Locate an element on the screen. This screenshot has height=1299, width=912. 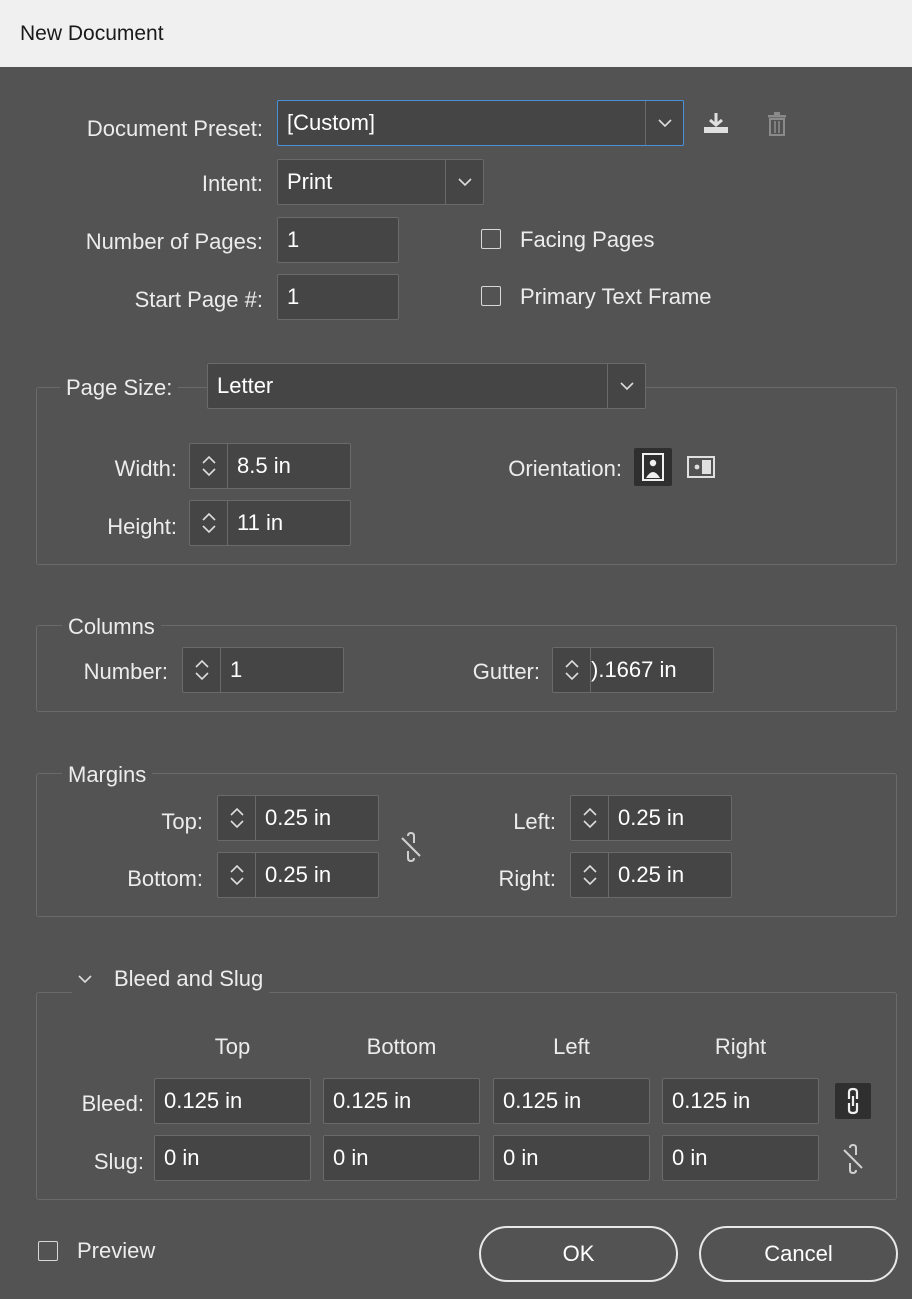
margin-right-input: 0.25 in is located at coordinates (651, 875).